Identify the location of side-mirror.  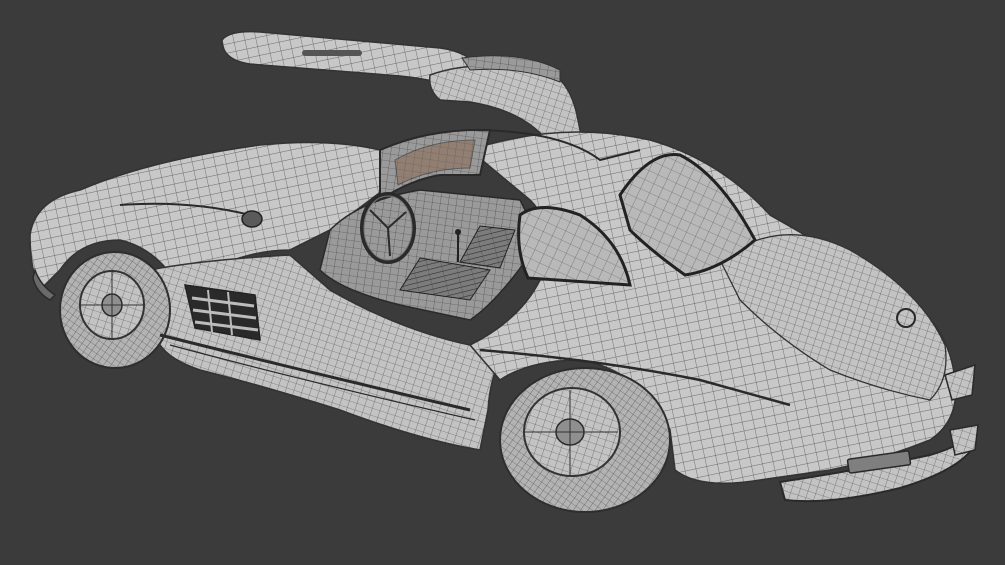
(252, 219).